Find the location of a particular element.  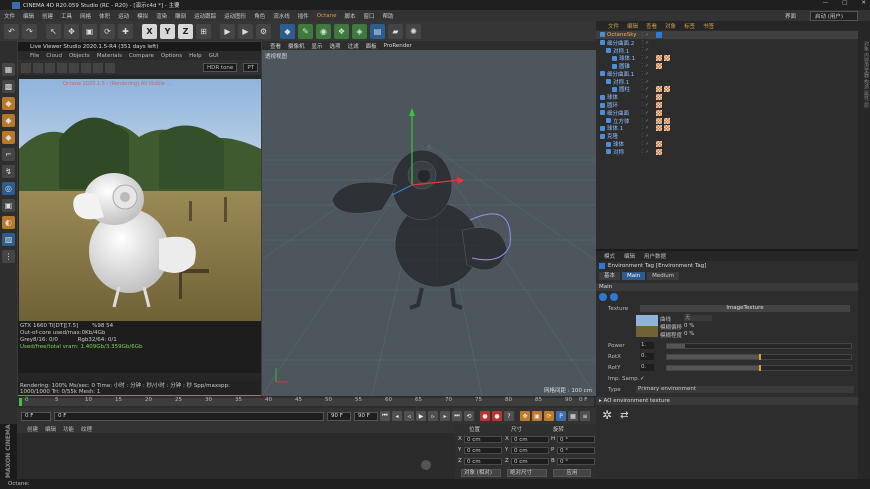

octane-menu-item: Cloud is located at coordinates (54, 56).